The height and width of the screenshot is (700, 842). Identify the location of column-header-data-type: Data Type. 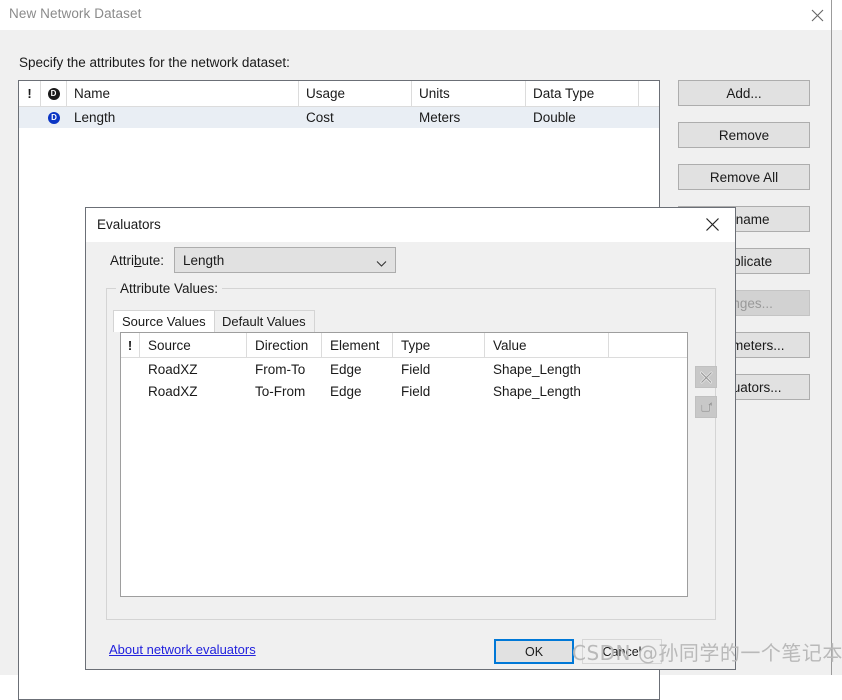
(582, 93).